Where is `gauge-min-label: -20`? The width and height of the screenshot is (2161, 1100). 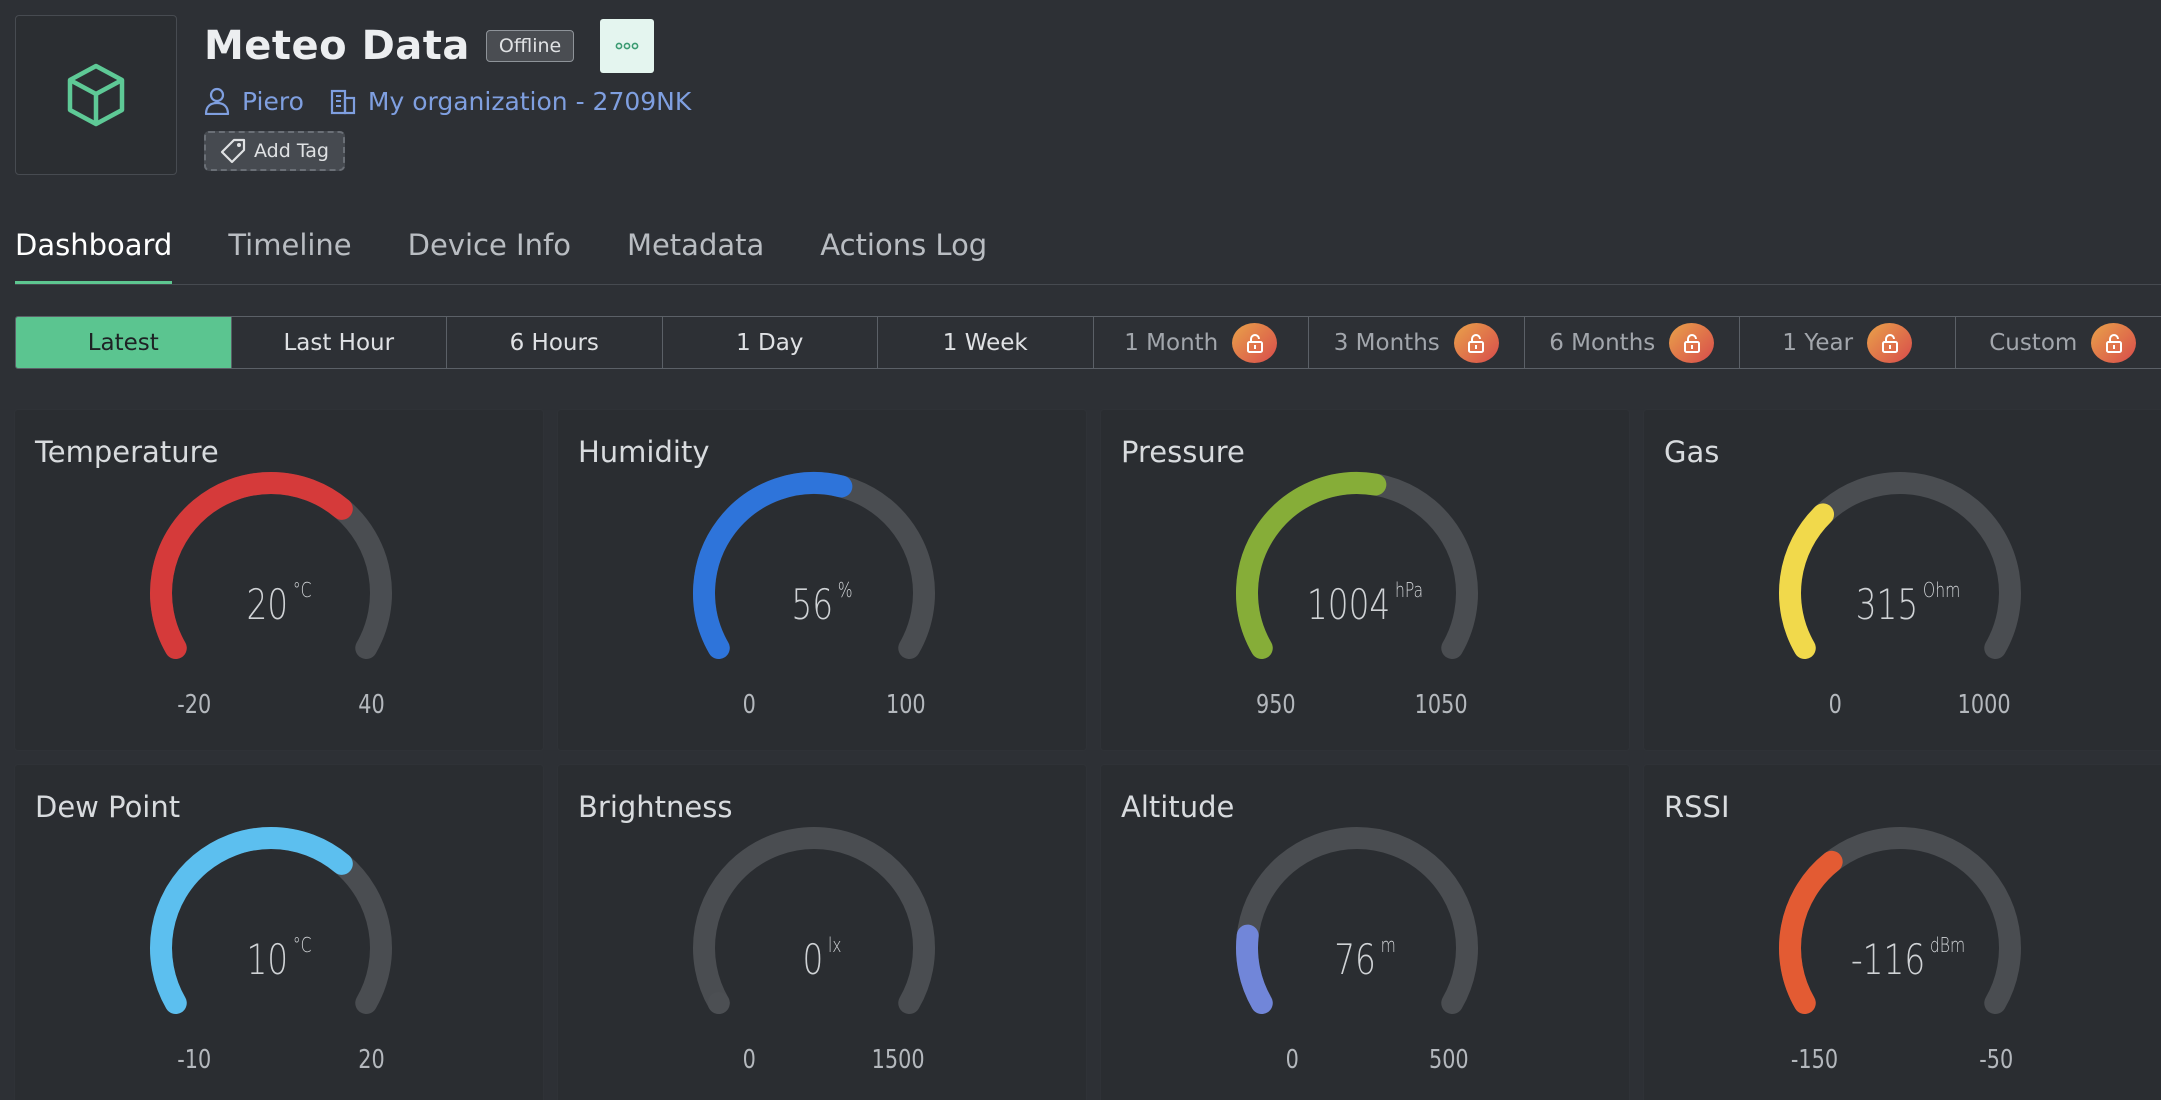 gauge-min-label: -20 is located at coordinates (193, 705).